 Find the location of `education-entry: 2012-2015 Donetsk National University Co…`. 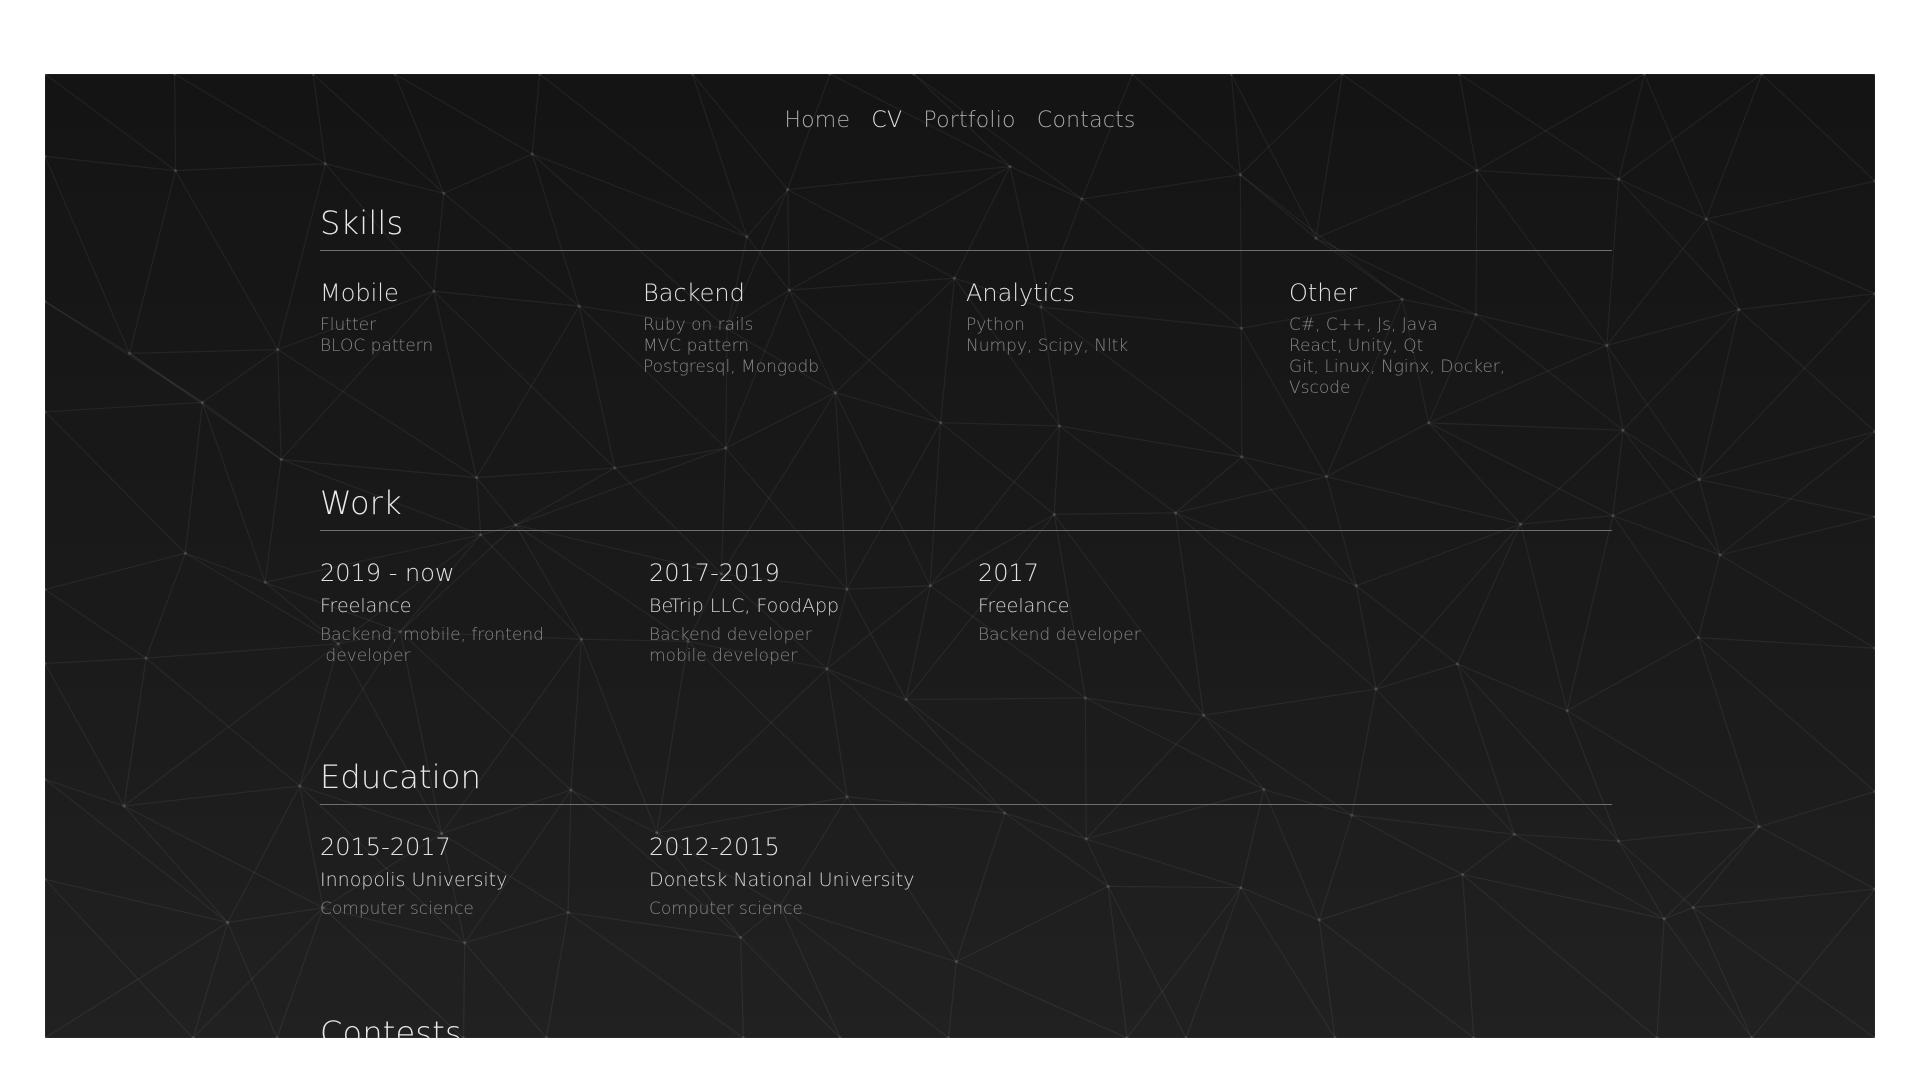

education-entry: 2012-2015 Donetsk National University Co… is located at coordinates (813, 876).